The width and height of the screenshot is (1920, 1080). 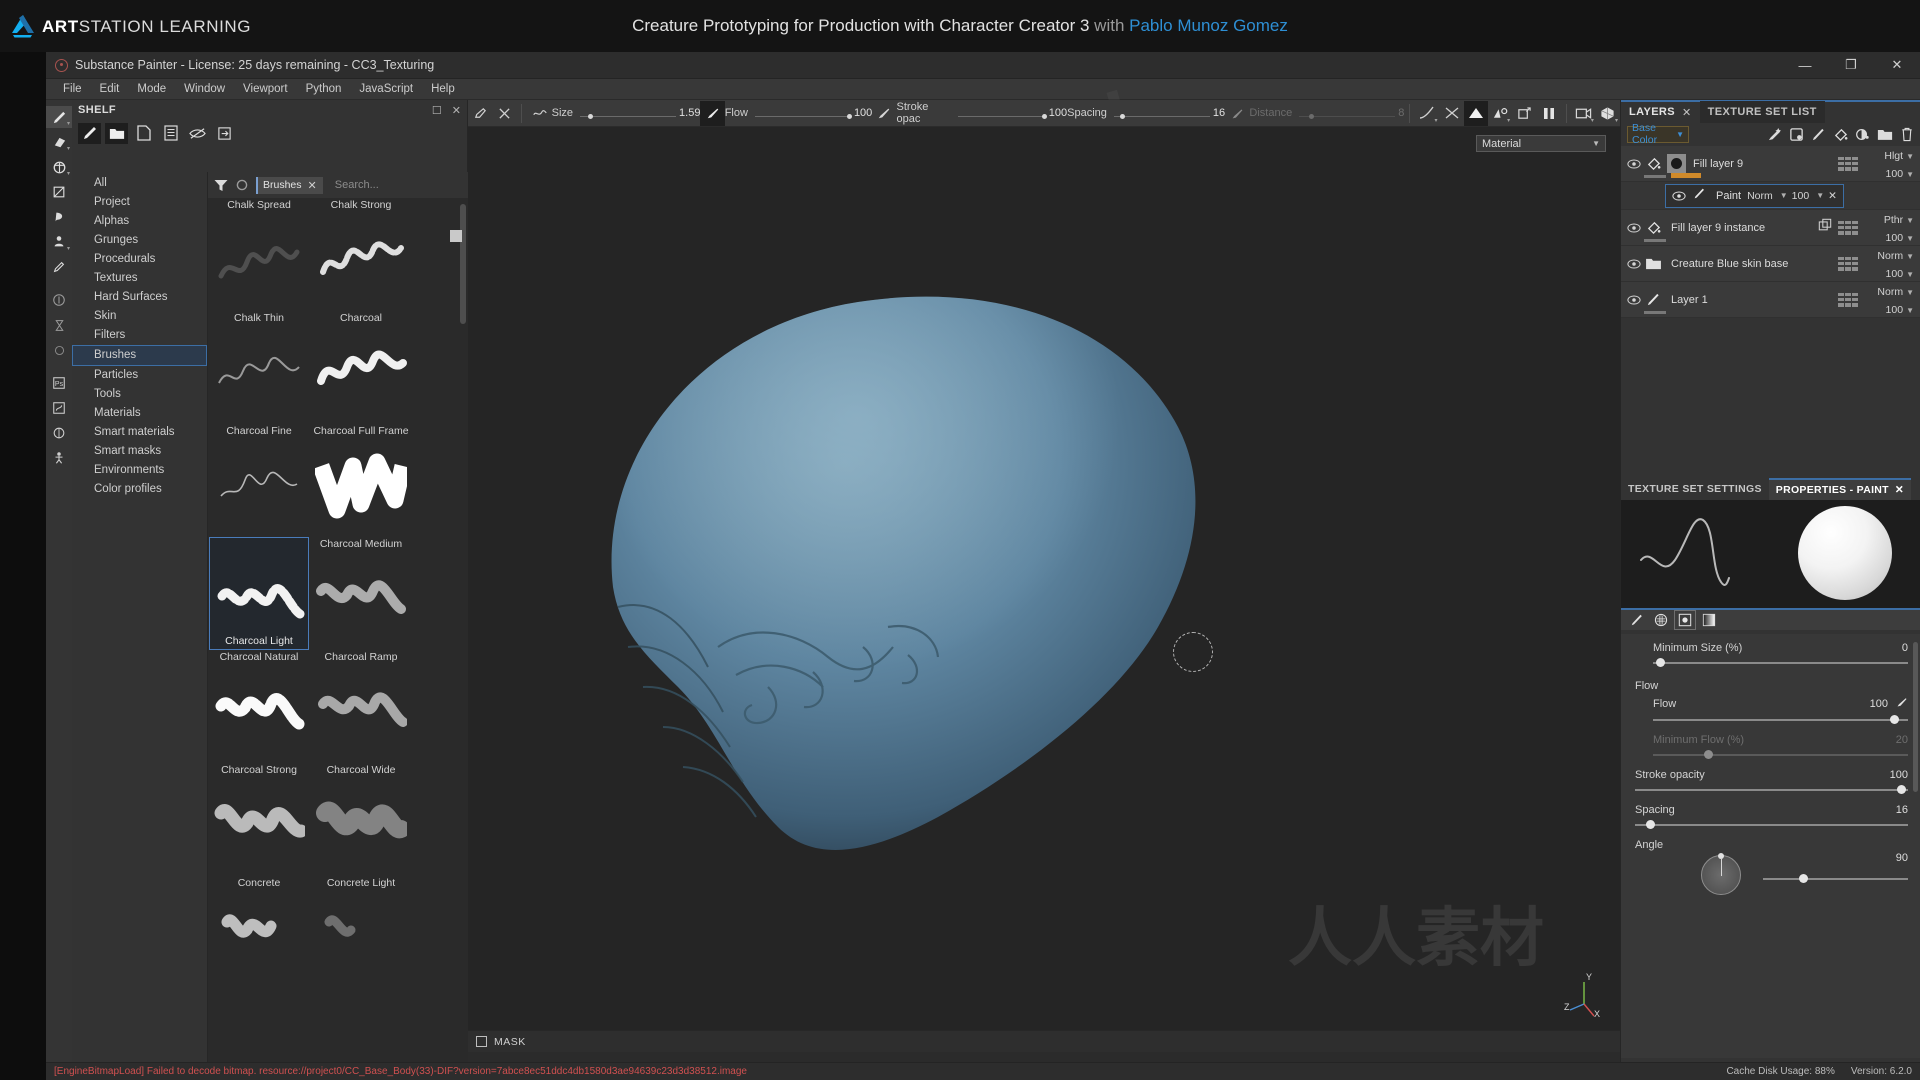 I want to click on layer-row-paint: Paint Norm ▼ 100 ▼ ✕, so click(x=1770, y=196).